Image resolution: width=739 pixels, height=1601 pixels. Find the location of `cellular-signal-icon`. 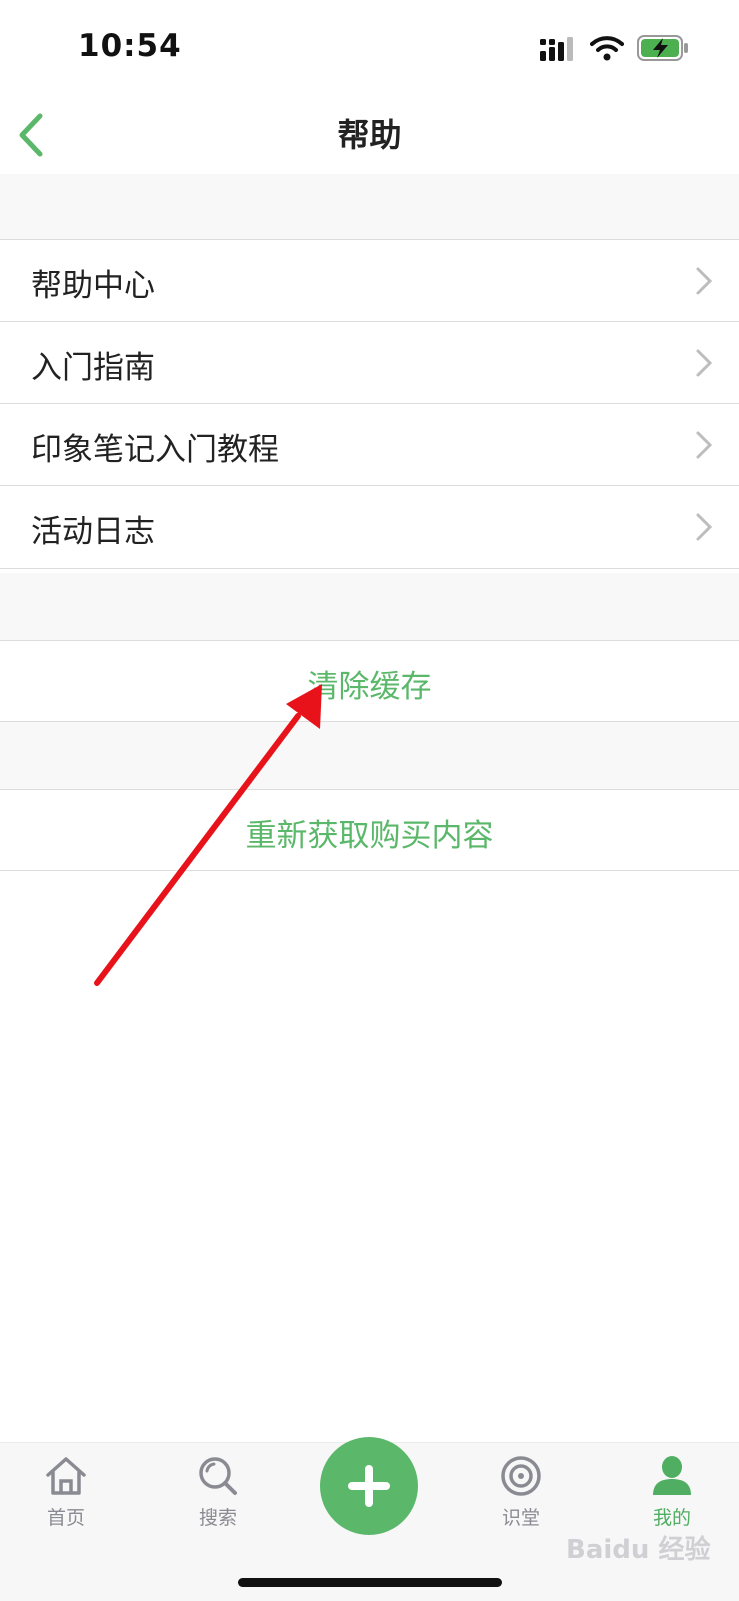

cellular-signal-icon is located at coordinates (556, 49).